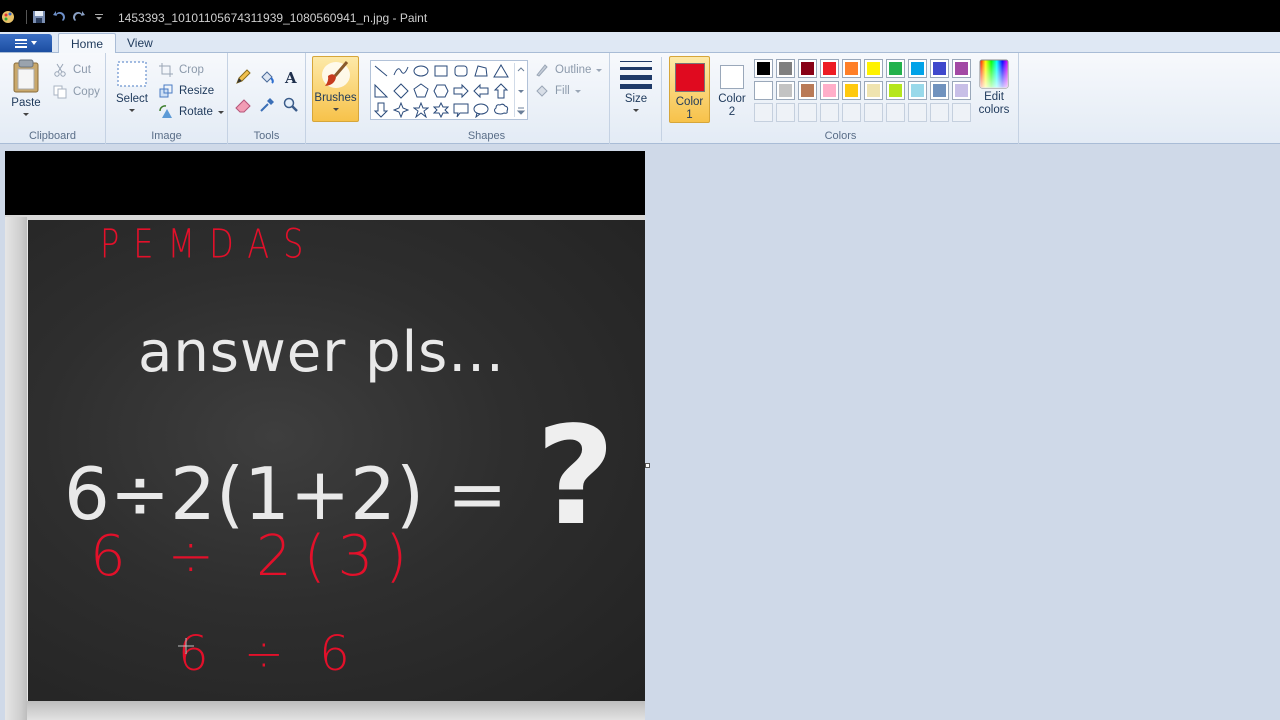 The image size is (1280, 720). Describe the element at coordinates (501, 71) in the screenshot. I see `triangle-shape-icon` at that location.